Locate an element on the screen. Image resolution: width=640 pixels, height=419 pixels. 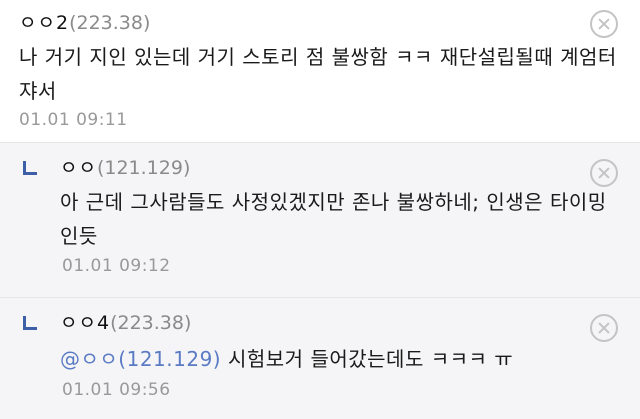
comment-nickname: ㅇㅇ is located at coordinates (78, 166).